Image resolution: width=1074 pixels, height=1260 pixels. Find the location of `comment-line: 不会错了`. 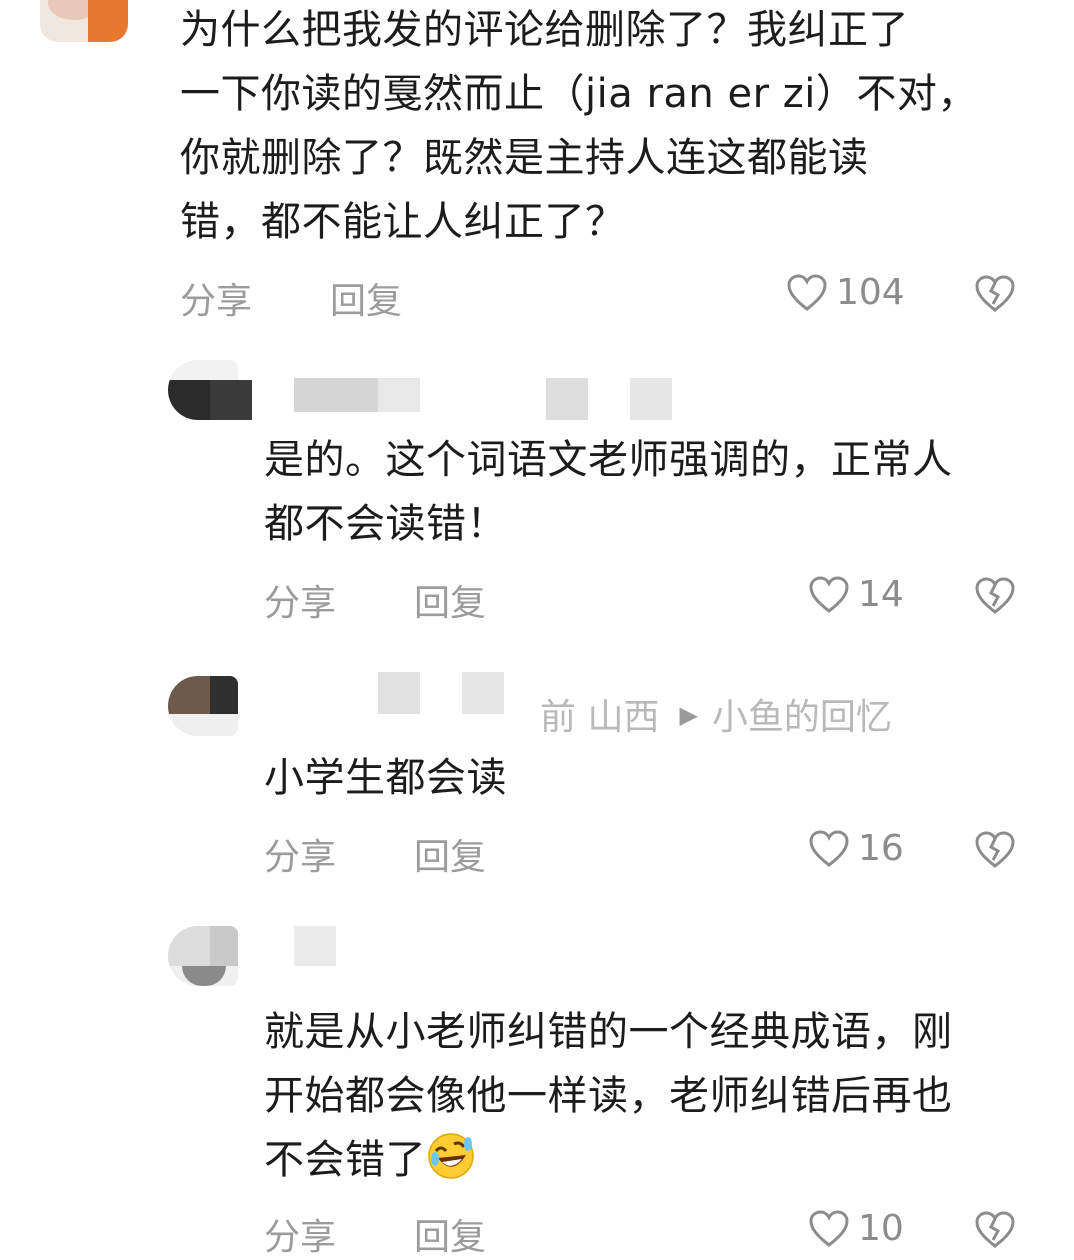

comment-line: 不会错了 is located at coordinates (654, 1160).